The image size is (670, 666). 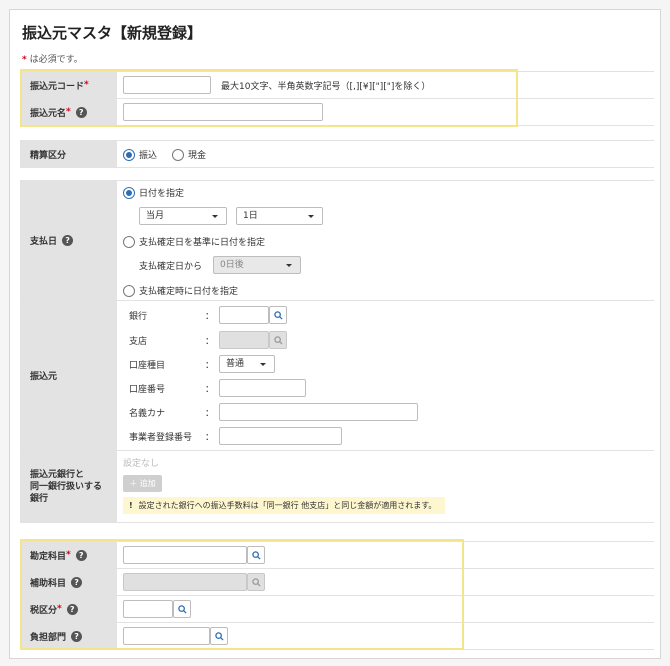 What do you see at coordinates (24, 60) in the screenshot?
I see `required-mark: *` at bounding box center [24, 60].